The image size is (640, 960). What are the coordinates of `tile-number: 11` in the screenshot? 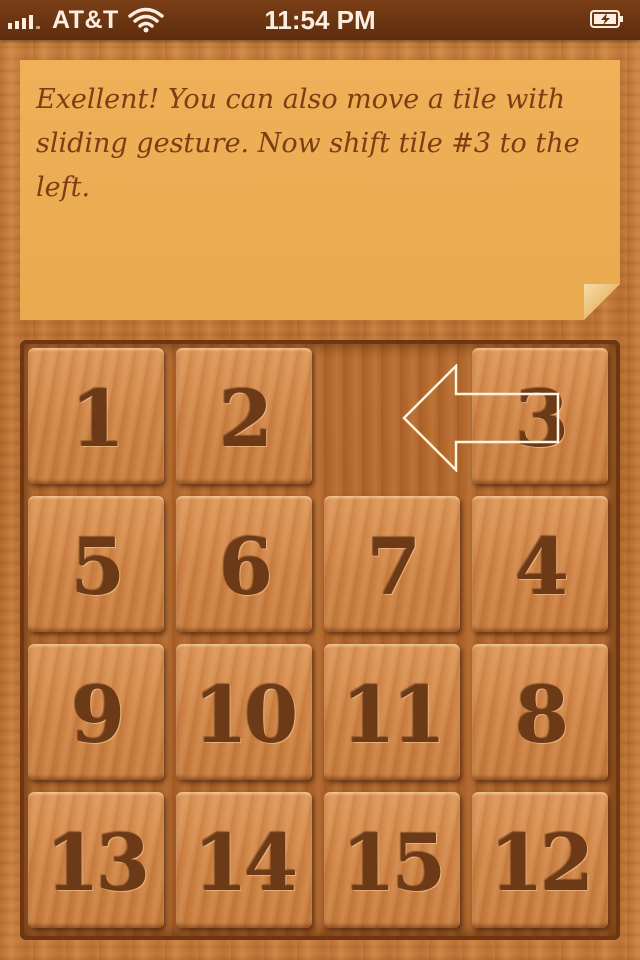 It's located at (394, 715).